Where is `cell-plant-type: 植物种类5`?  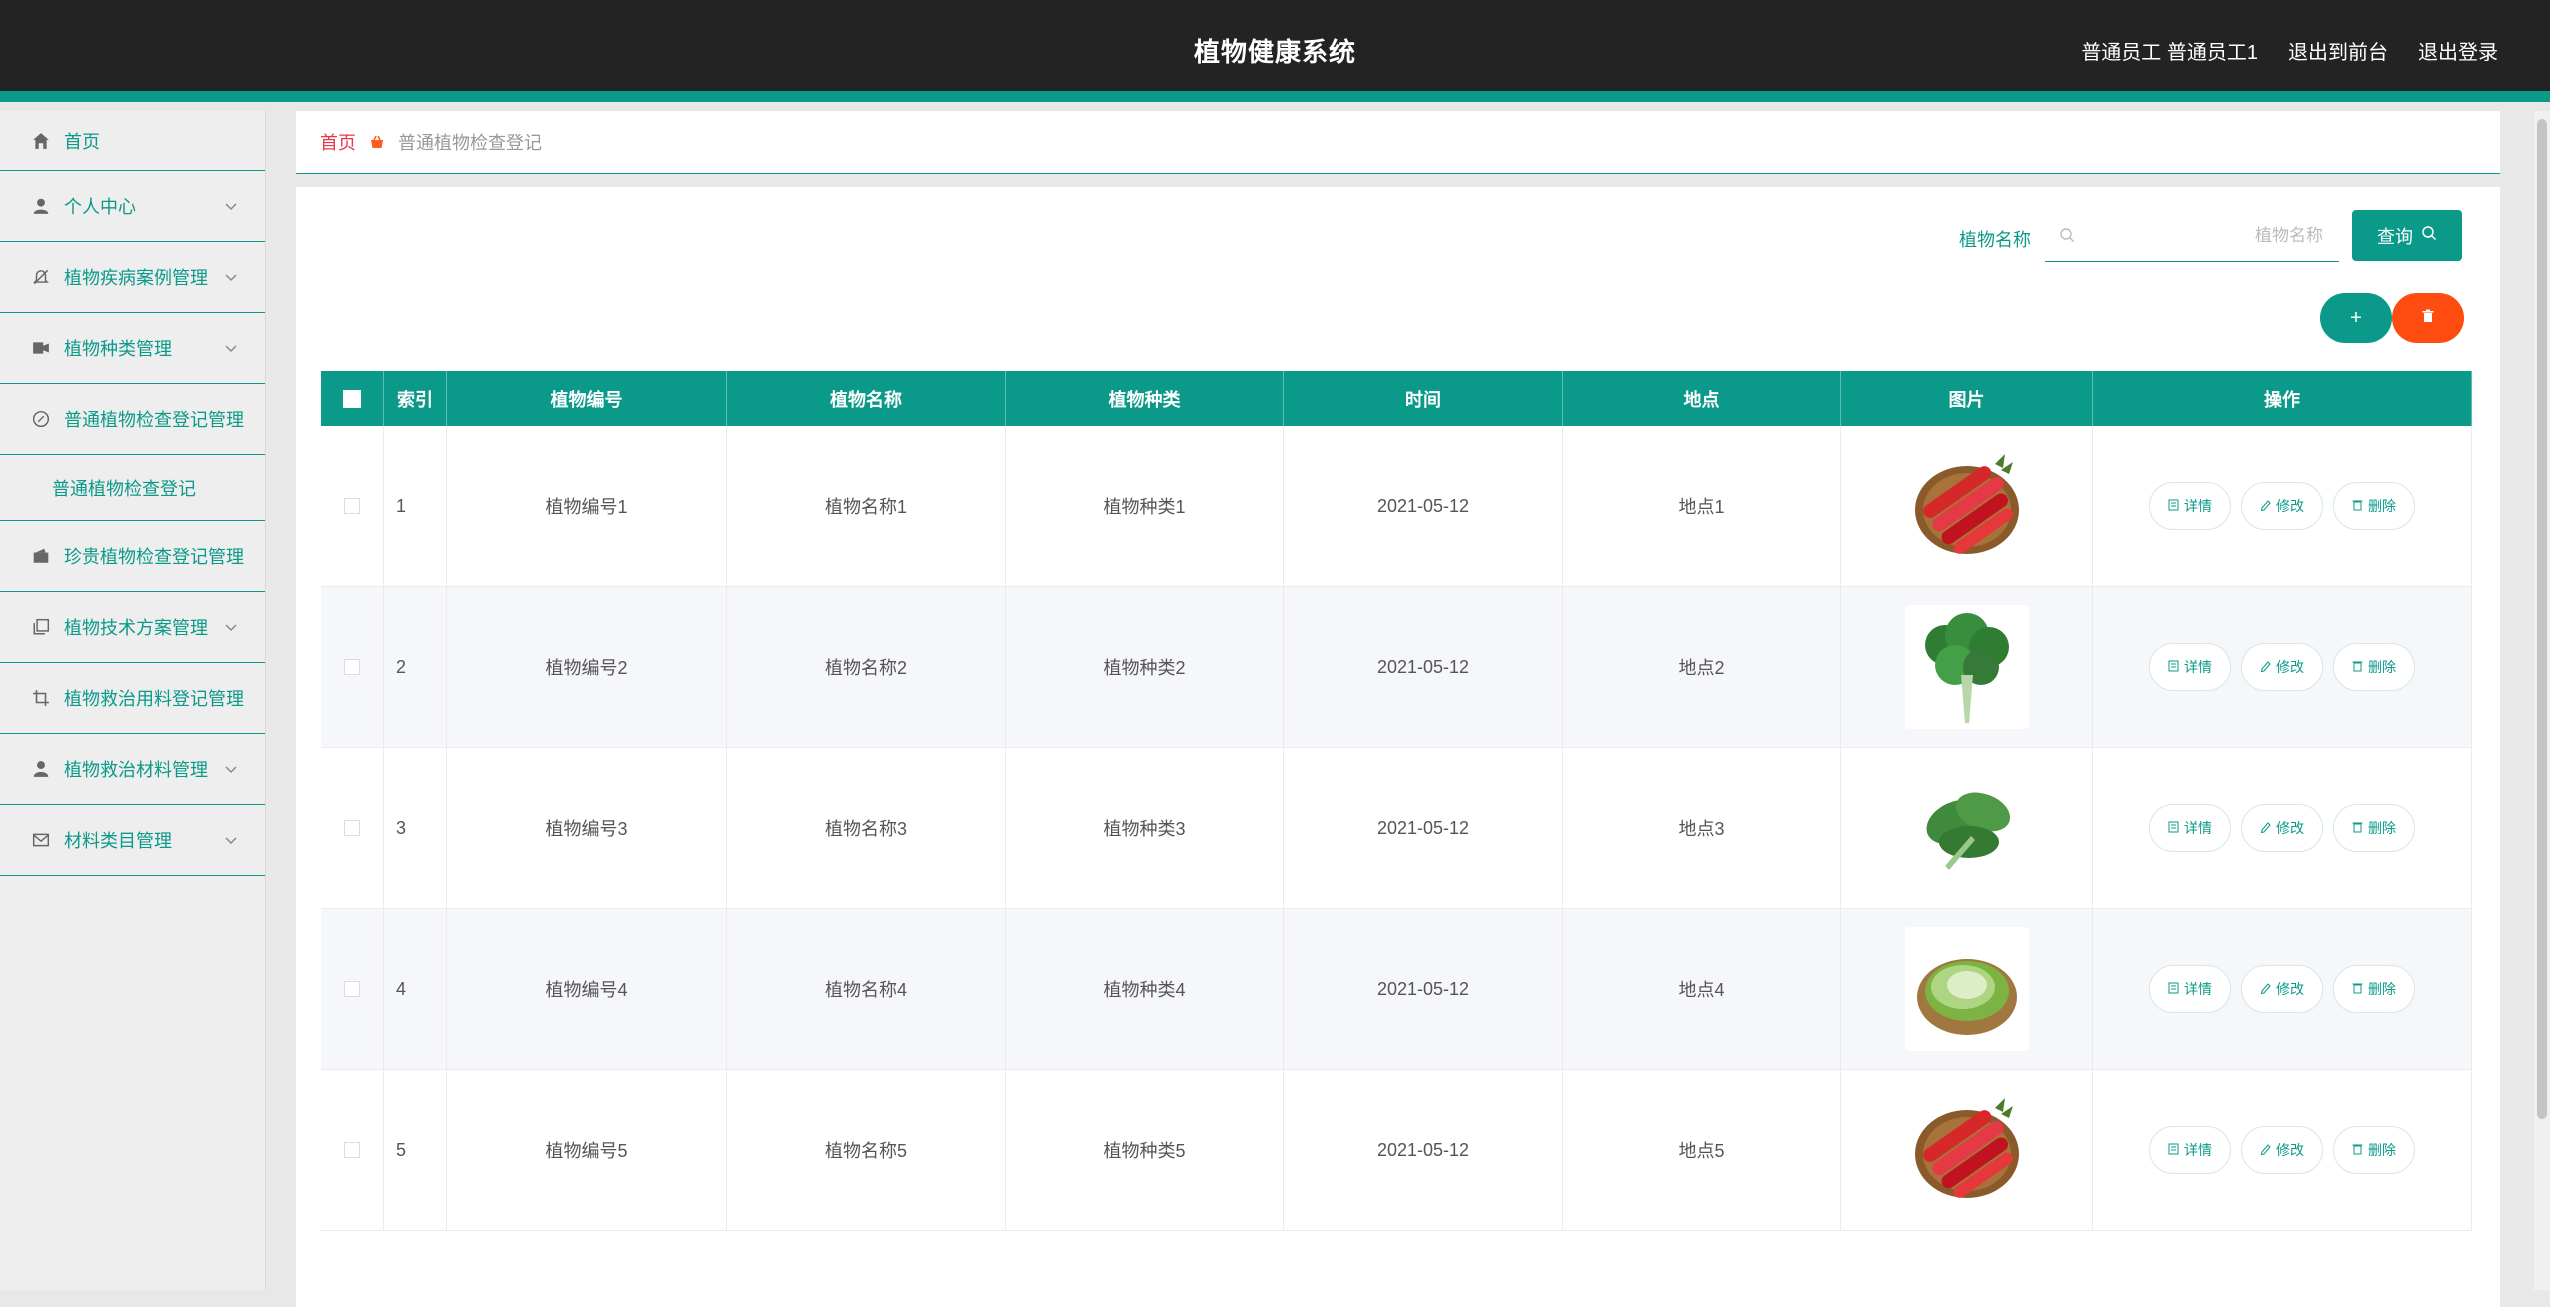 cell-plant-type: 植物种类5 is located at coordinates (1145, 1150).